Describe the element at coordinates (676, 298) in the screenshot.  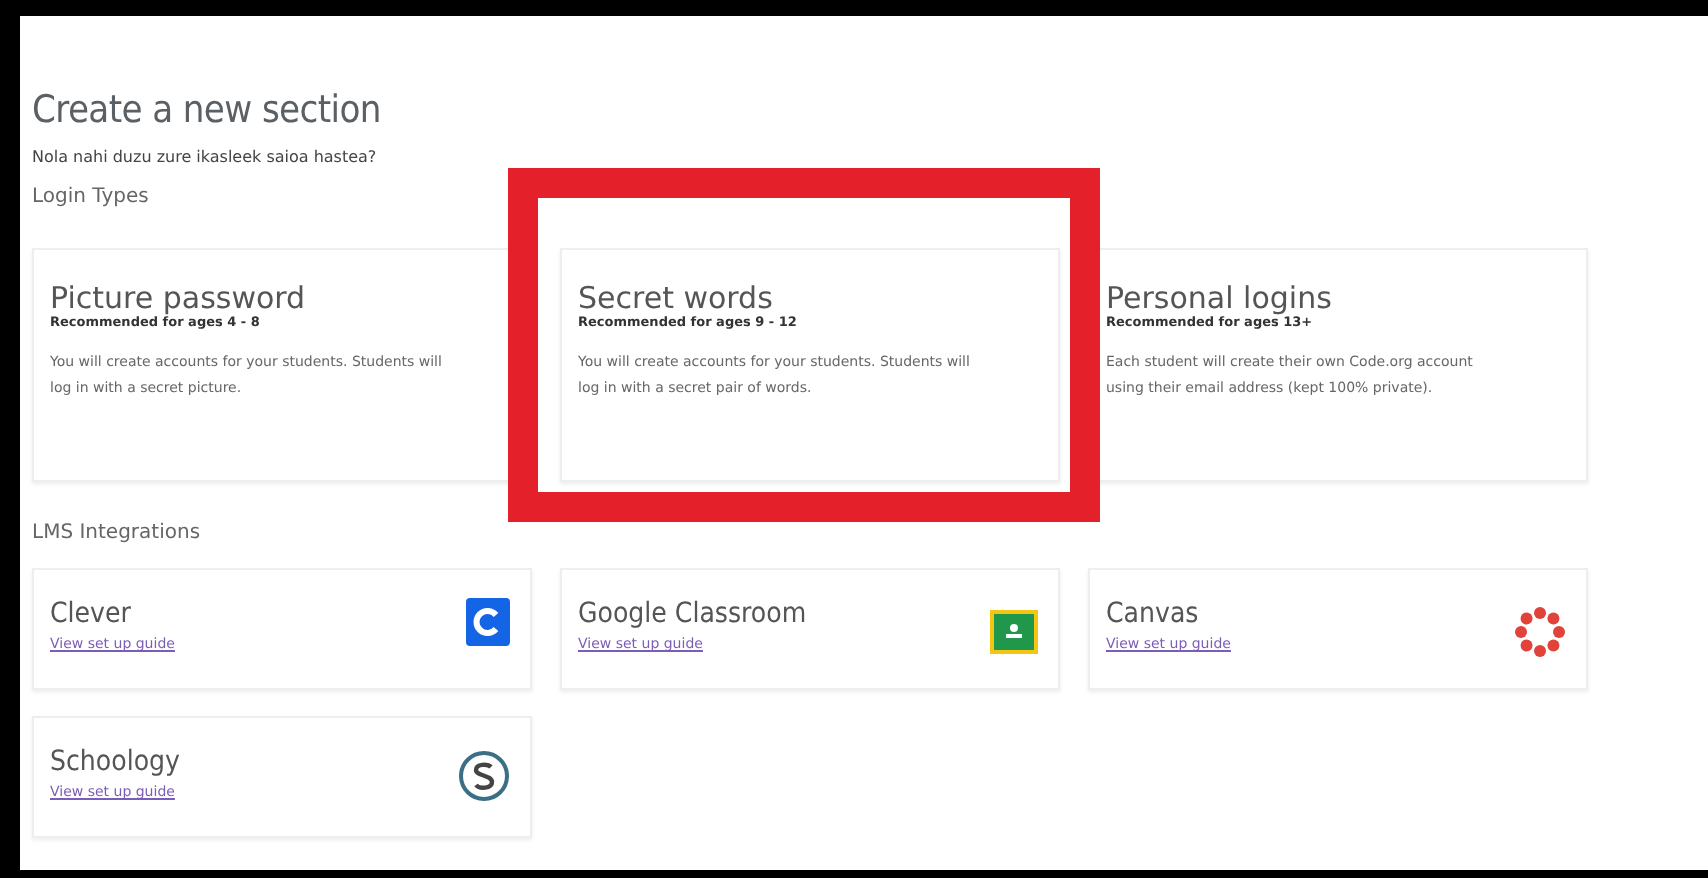
I see `card-title: Secret words` at that location.